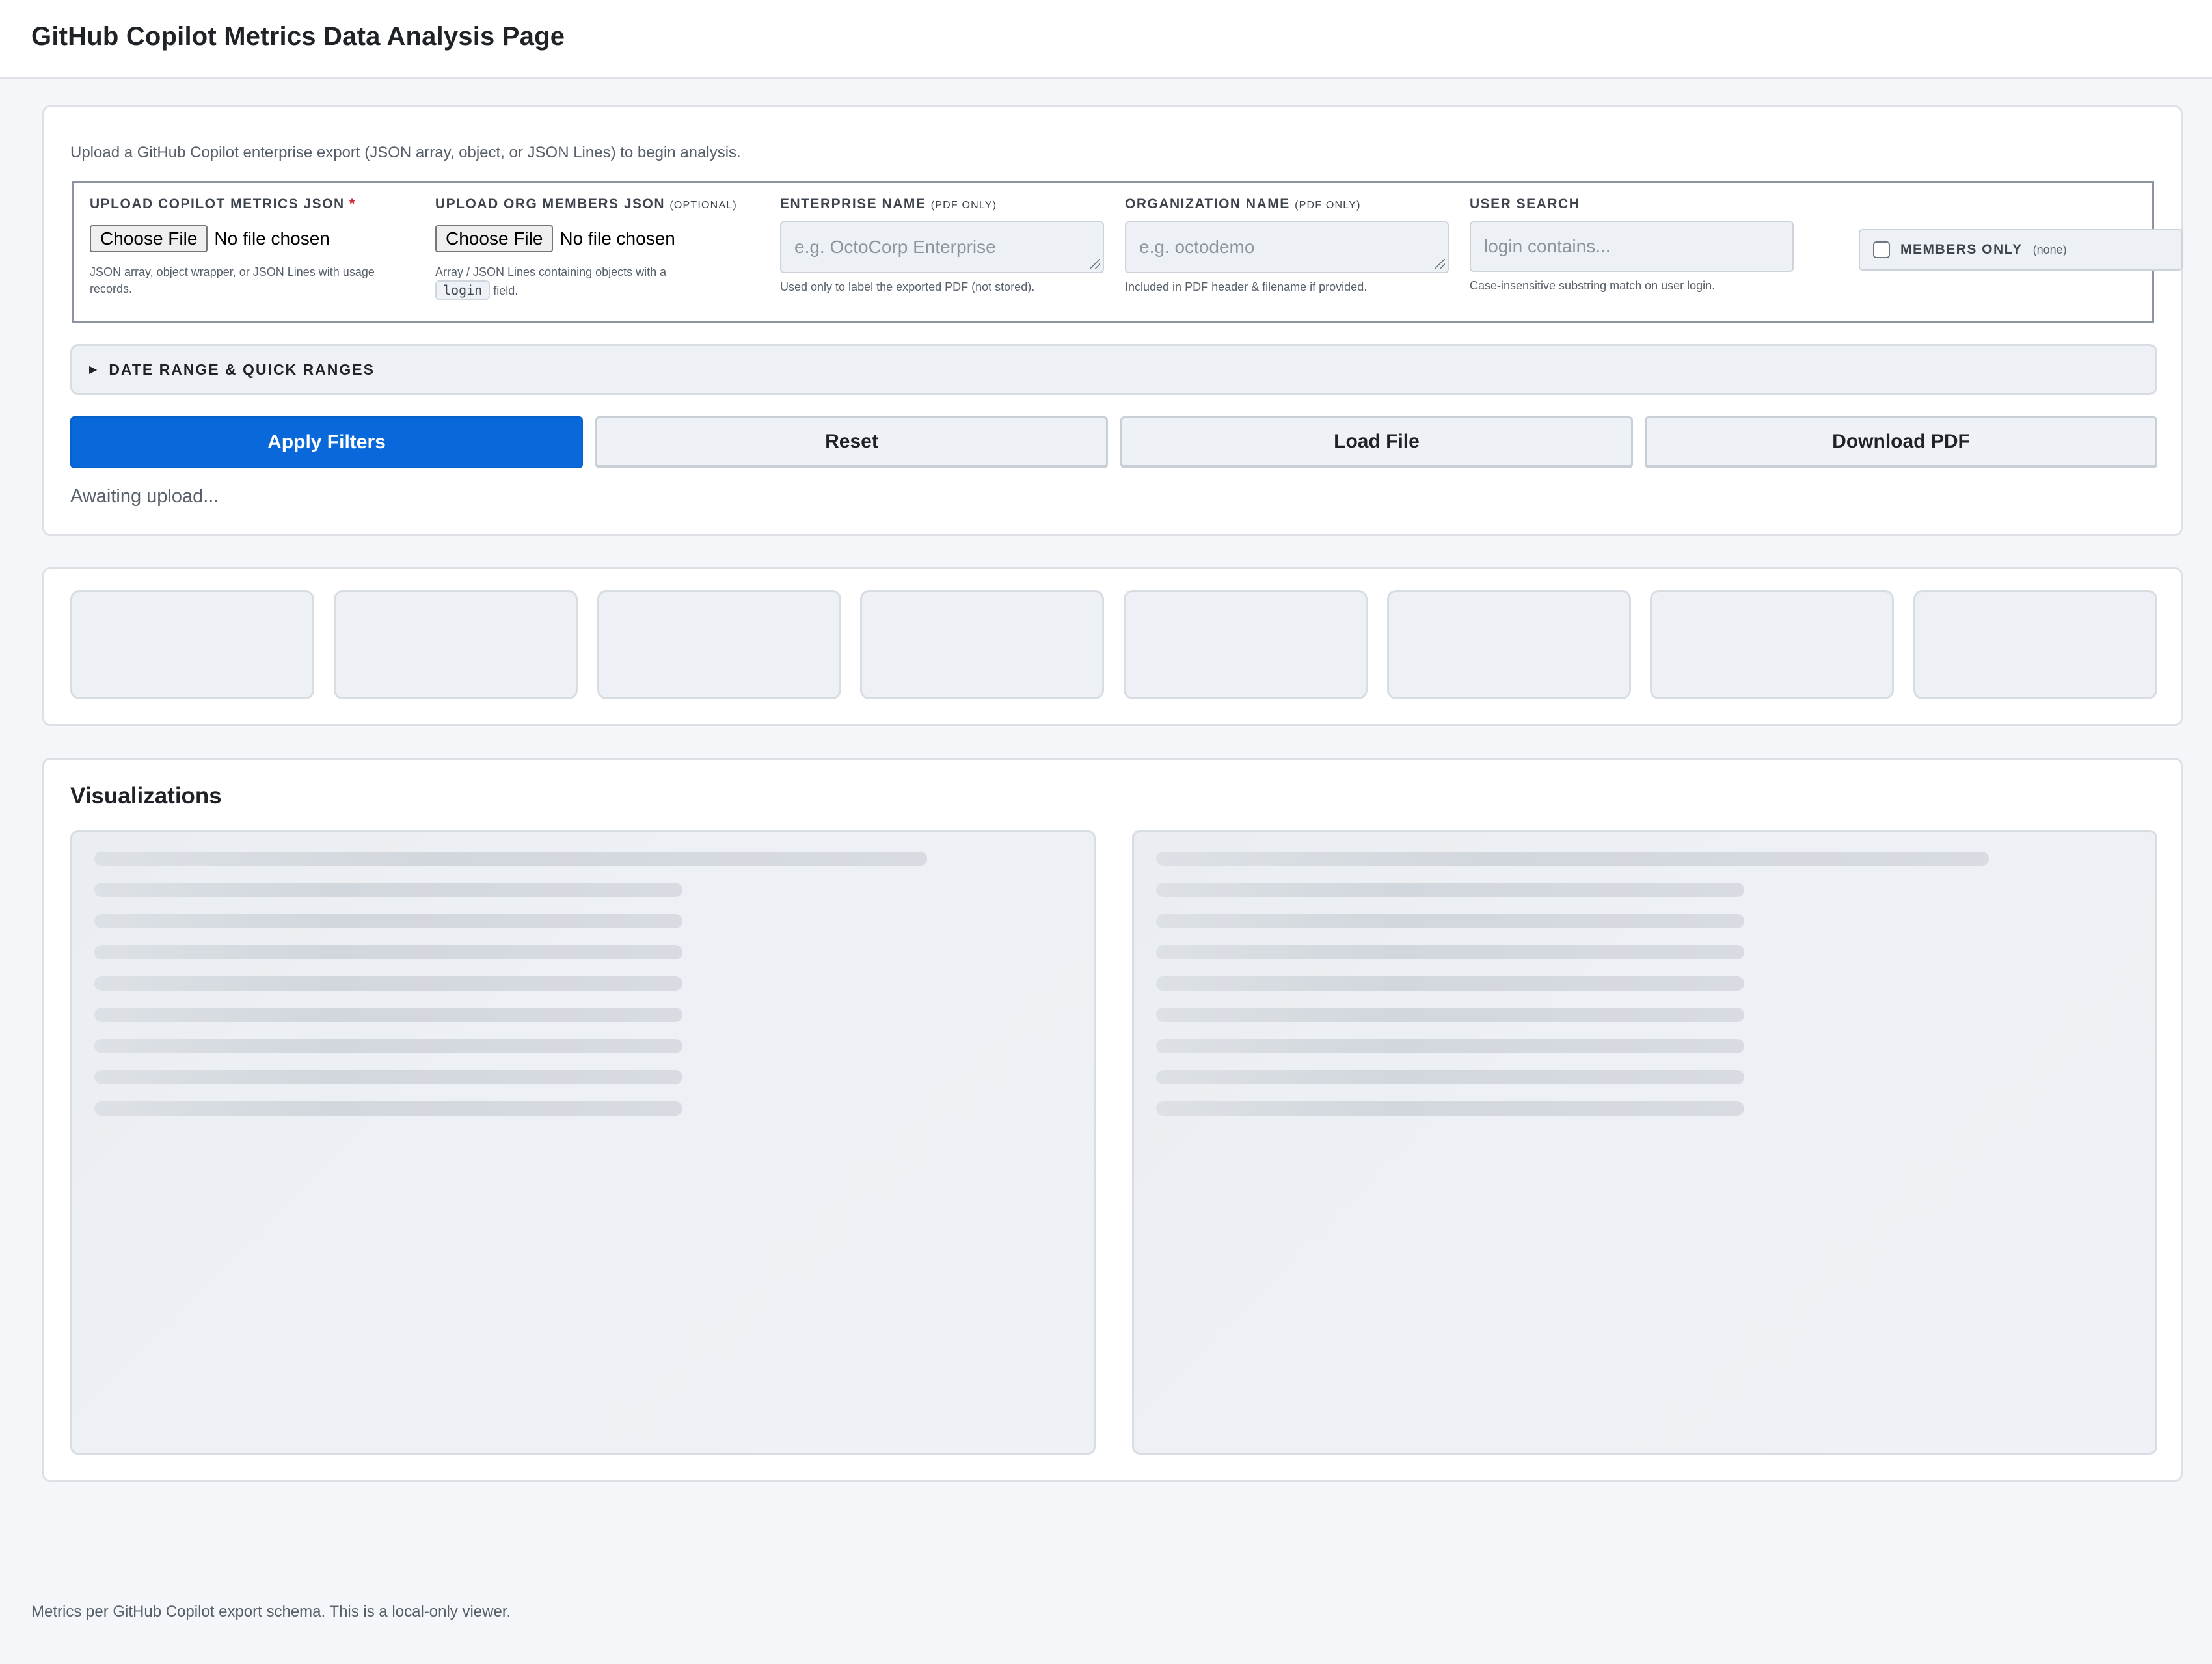 The height and width of the screenshot is (1664, 2212). What do you see at coordinates (1243, 203) in the screenshot?
I see `organization-name-label: ORGANIZATION NAME (PDF ONLY)` at bounding box center [1243, 203].